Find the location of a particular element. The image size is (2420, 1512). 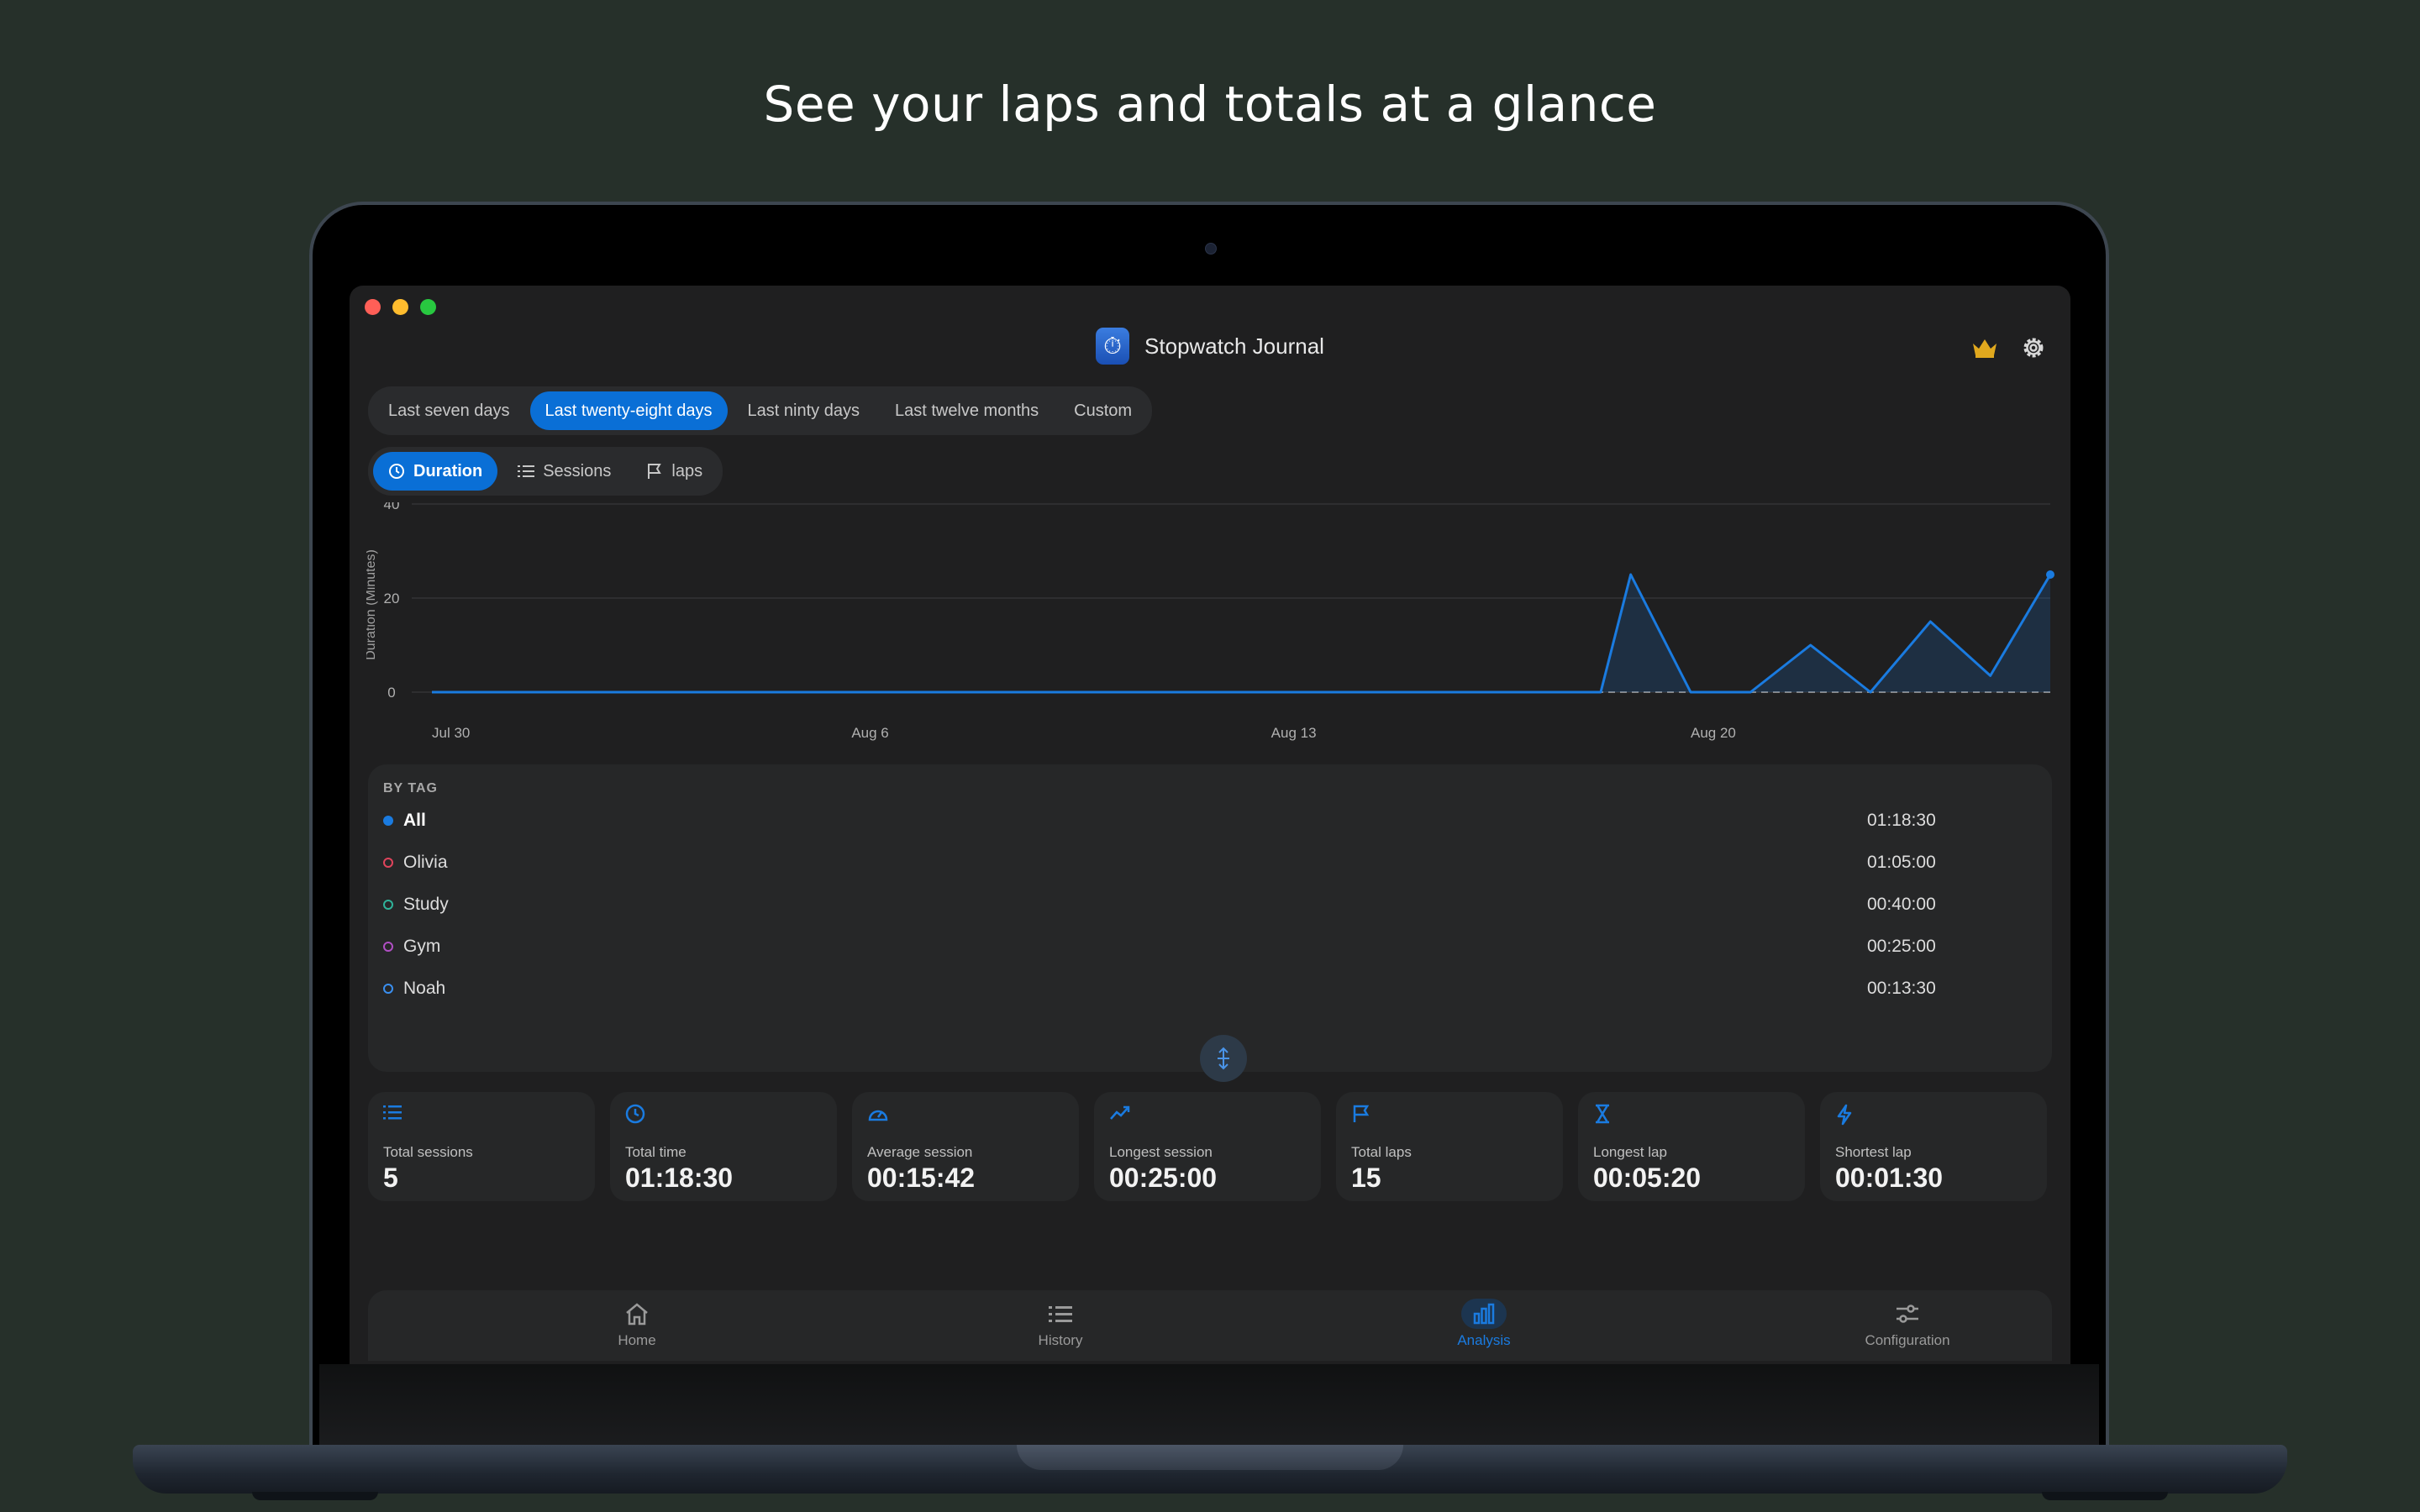

stat-label: Shortest lap is located at coordinates (1873, 1152).